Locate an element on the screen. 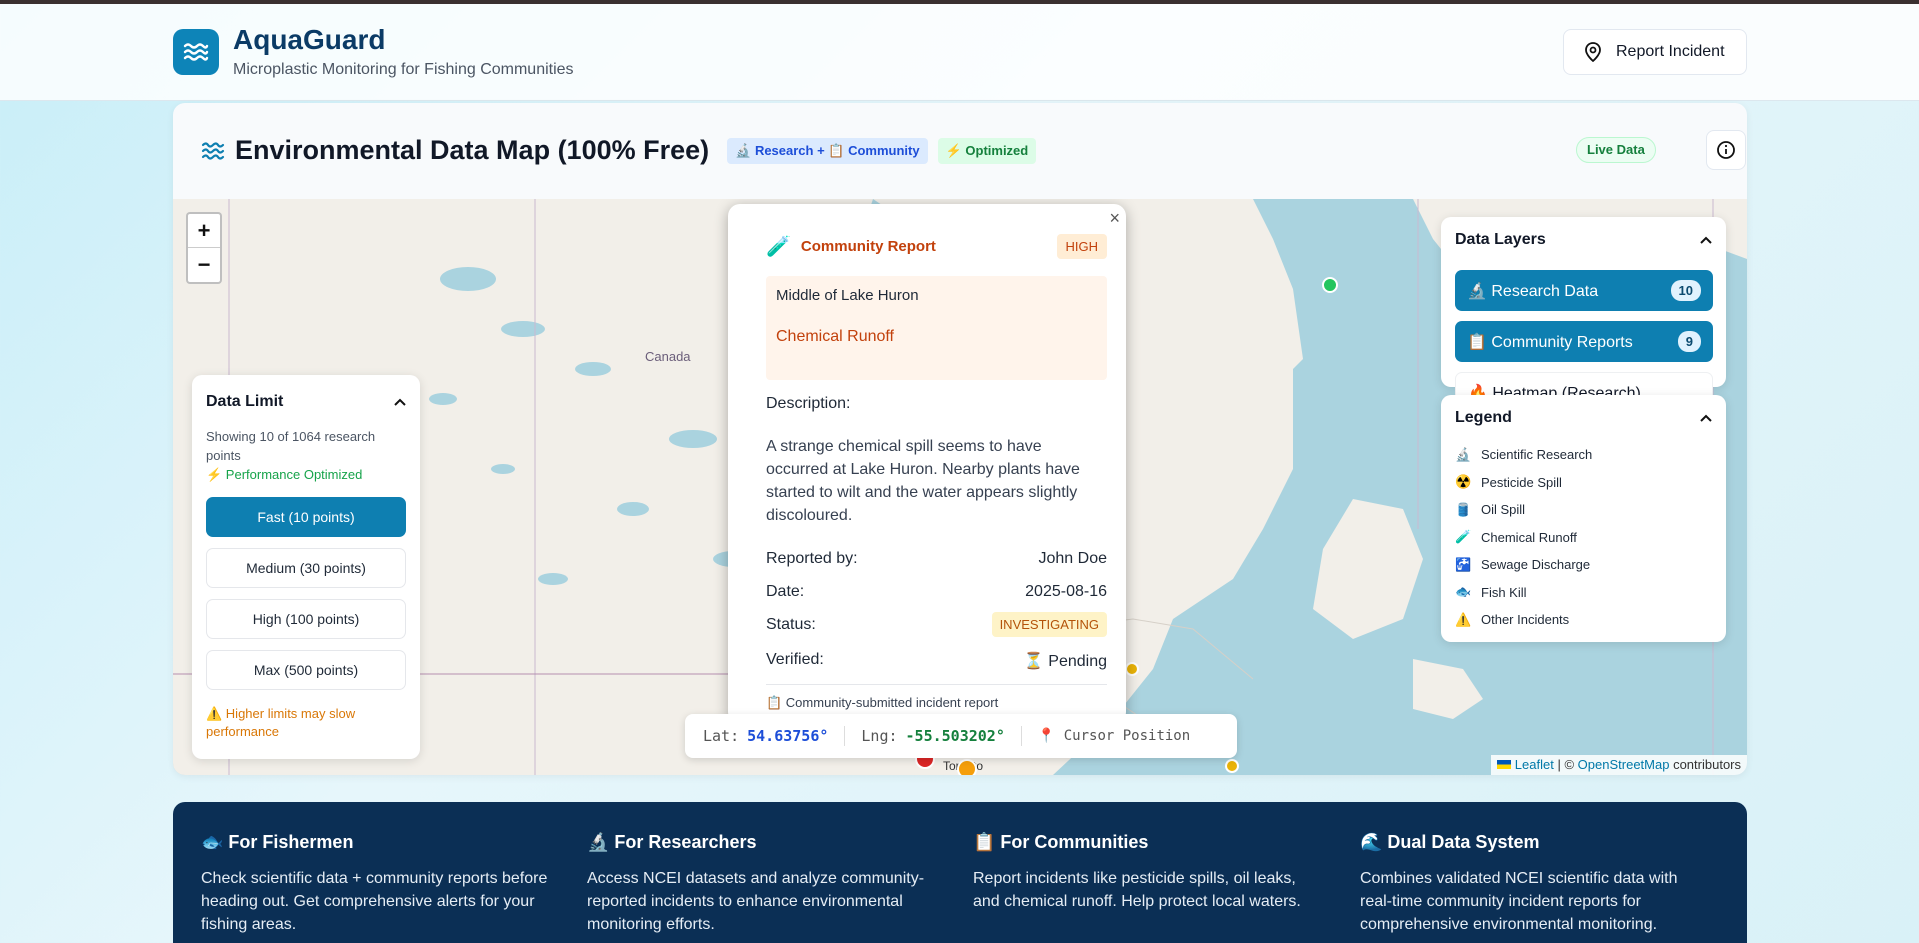  research-community-badge: 🔬 Research + 📋 Community is located at coordinates (827, 150).